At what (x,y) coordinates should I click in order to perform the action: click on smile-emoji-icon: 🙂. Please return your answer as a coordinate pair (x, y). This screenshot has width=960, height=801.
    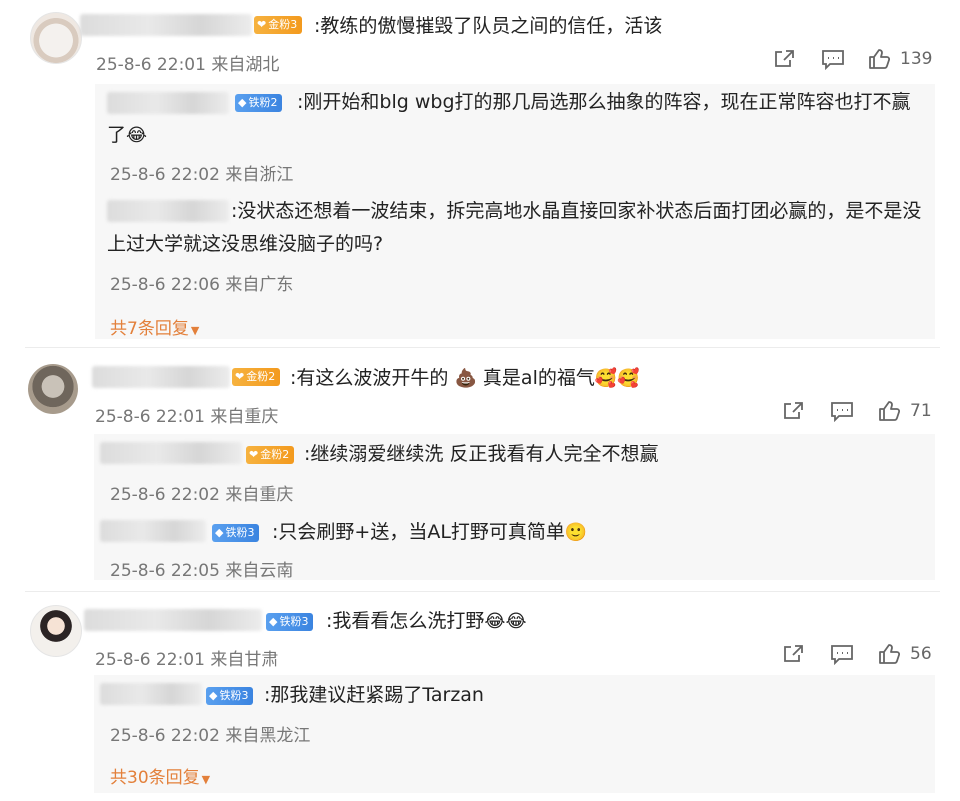
    Looking at the image, I should click on (576, 532).